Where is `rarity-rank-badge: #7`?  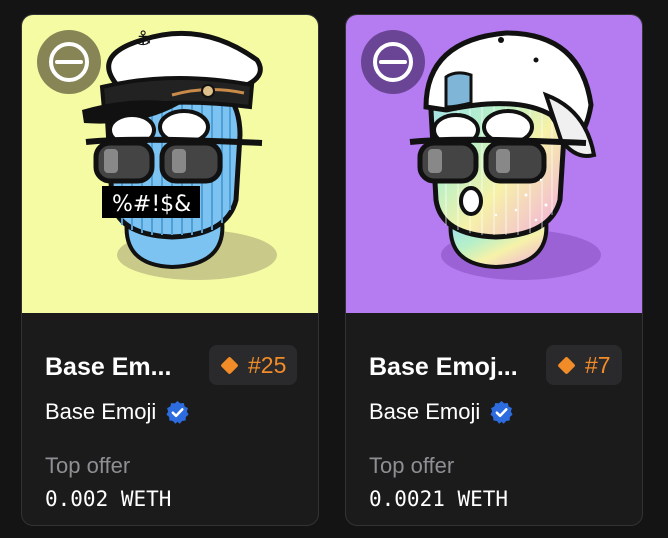 rarity-rank-badge: #7 is located at coordinates (584, 365).